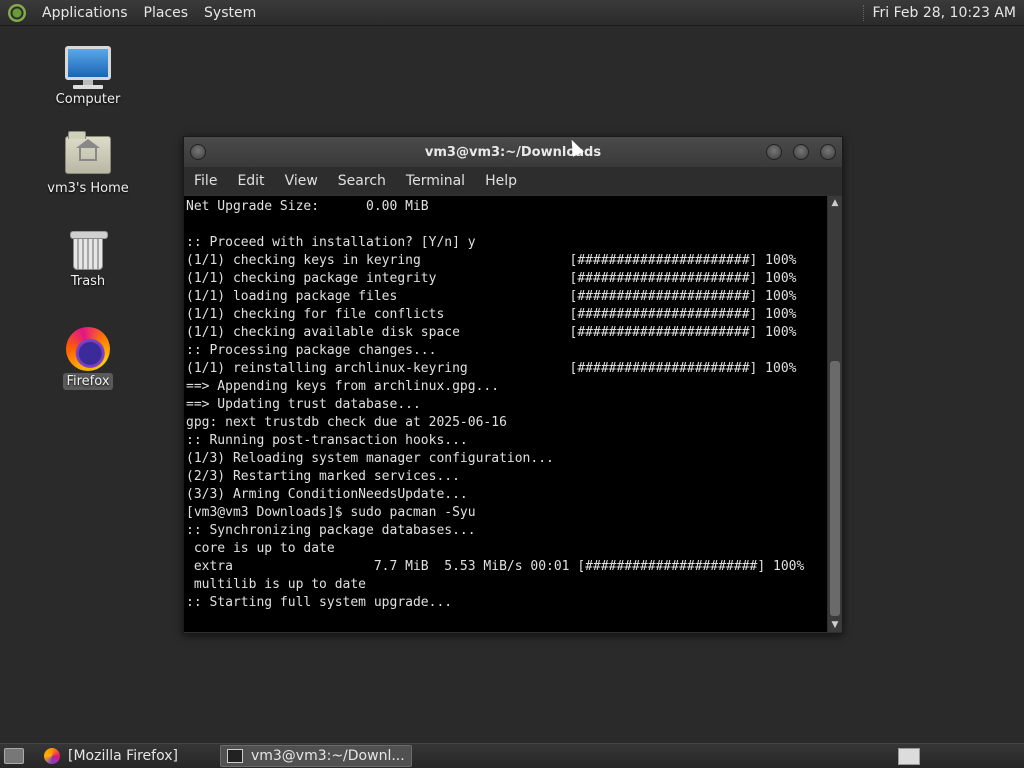 This screenshot has height=768, width=1024. Describe the element at coordinates (250, 181) in the screenshot. I see `menu-edit: Edit` at that location.